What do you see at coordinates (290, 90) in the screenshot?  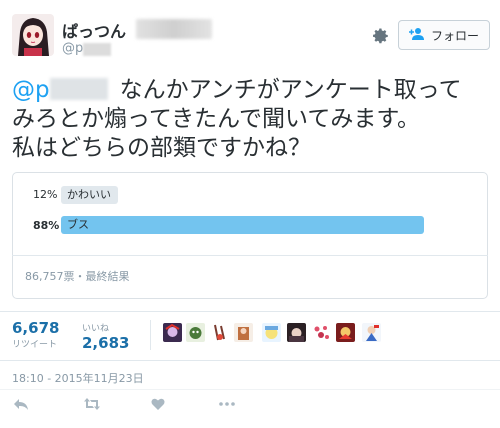 I see `tweet-line-1: なんかアンチがアンケート取って` at bounding box center [290, 90].